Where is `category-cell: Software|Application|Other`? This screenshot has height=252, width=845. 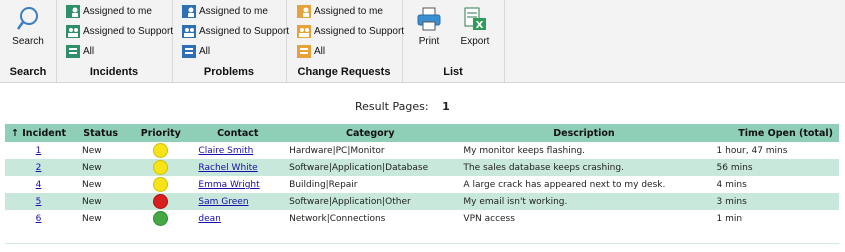 category-cell: Software|Application|Other is located at coordinates (370, 201).